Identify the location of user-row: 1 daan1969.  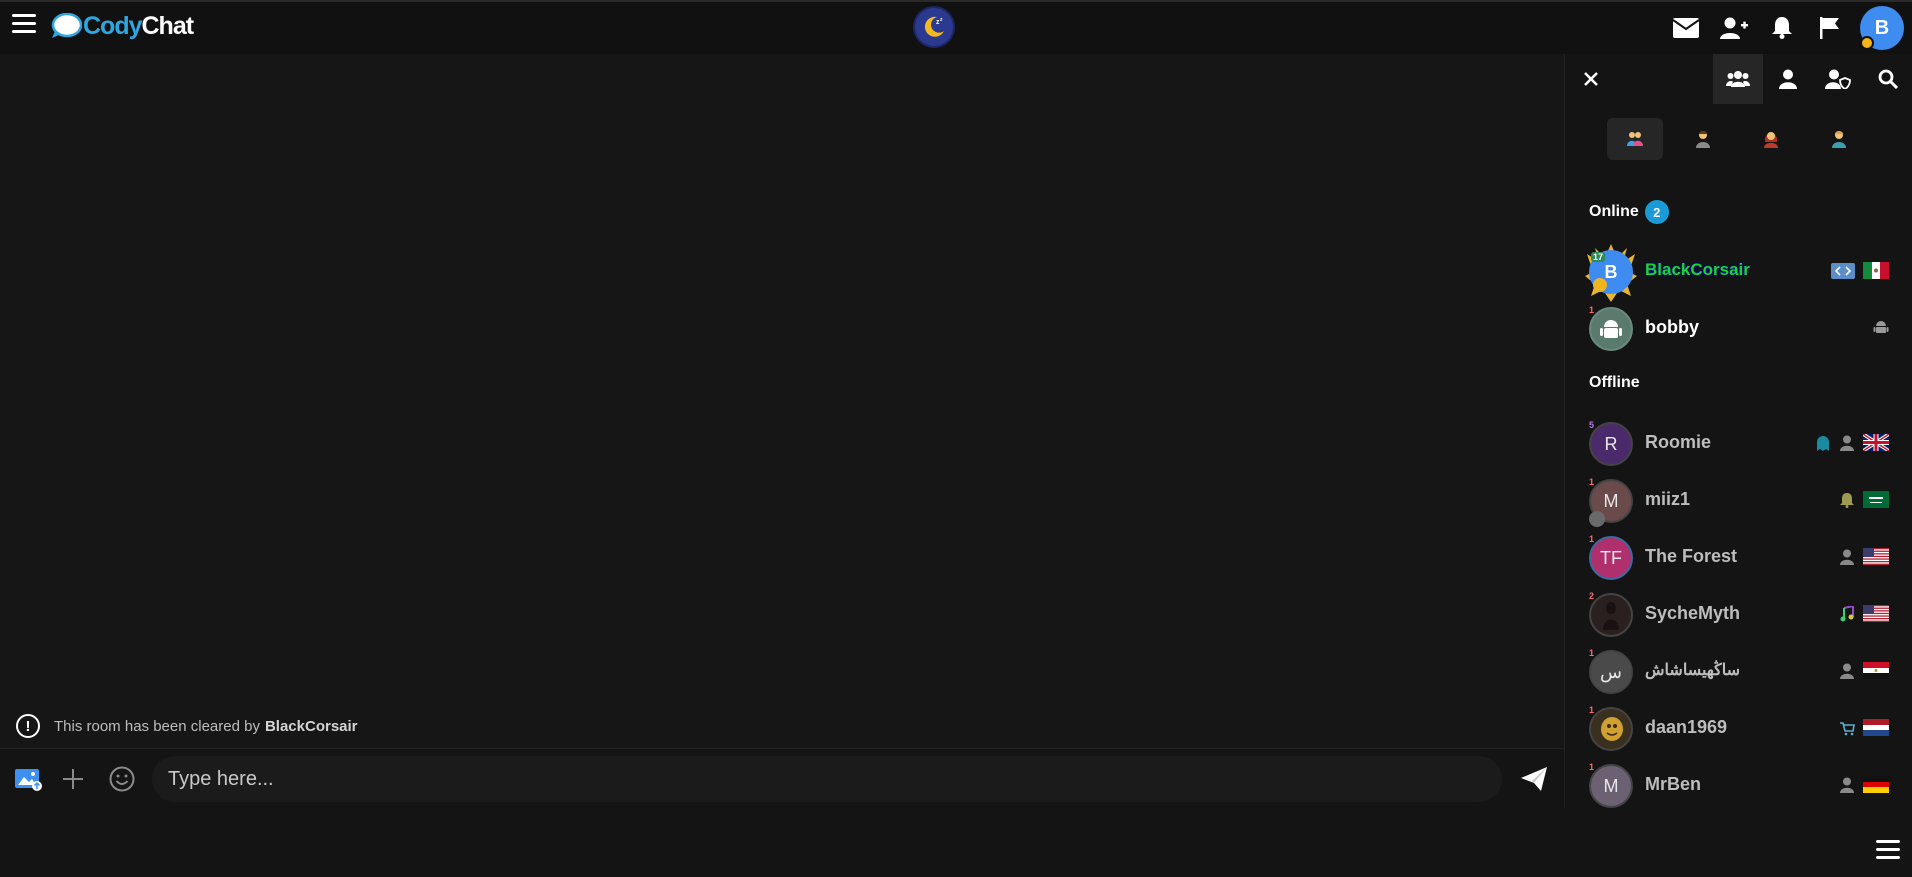
(1738, 727).